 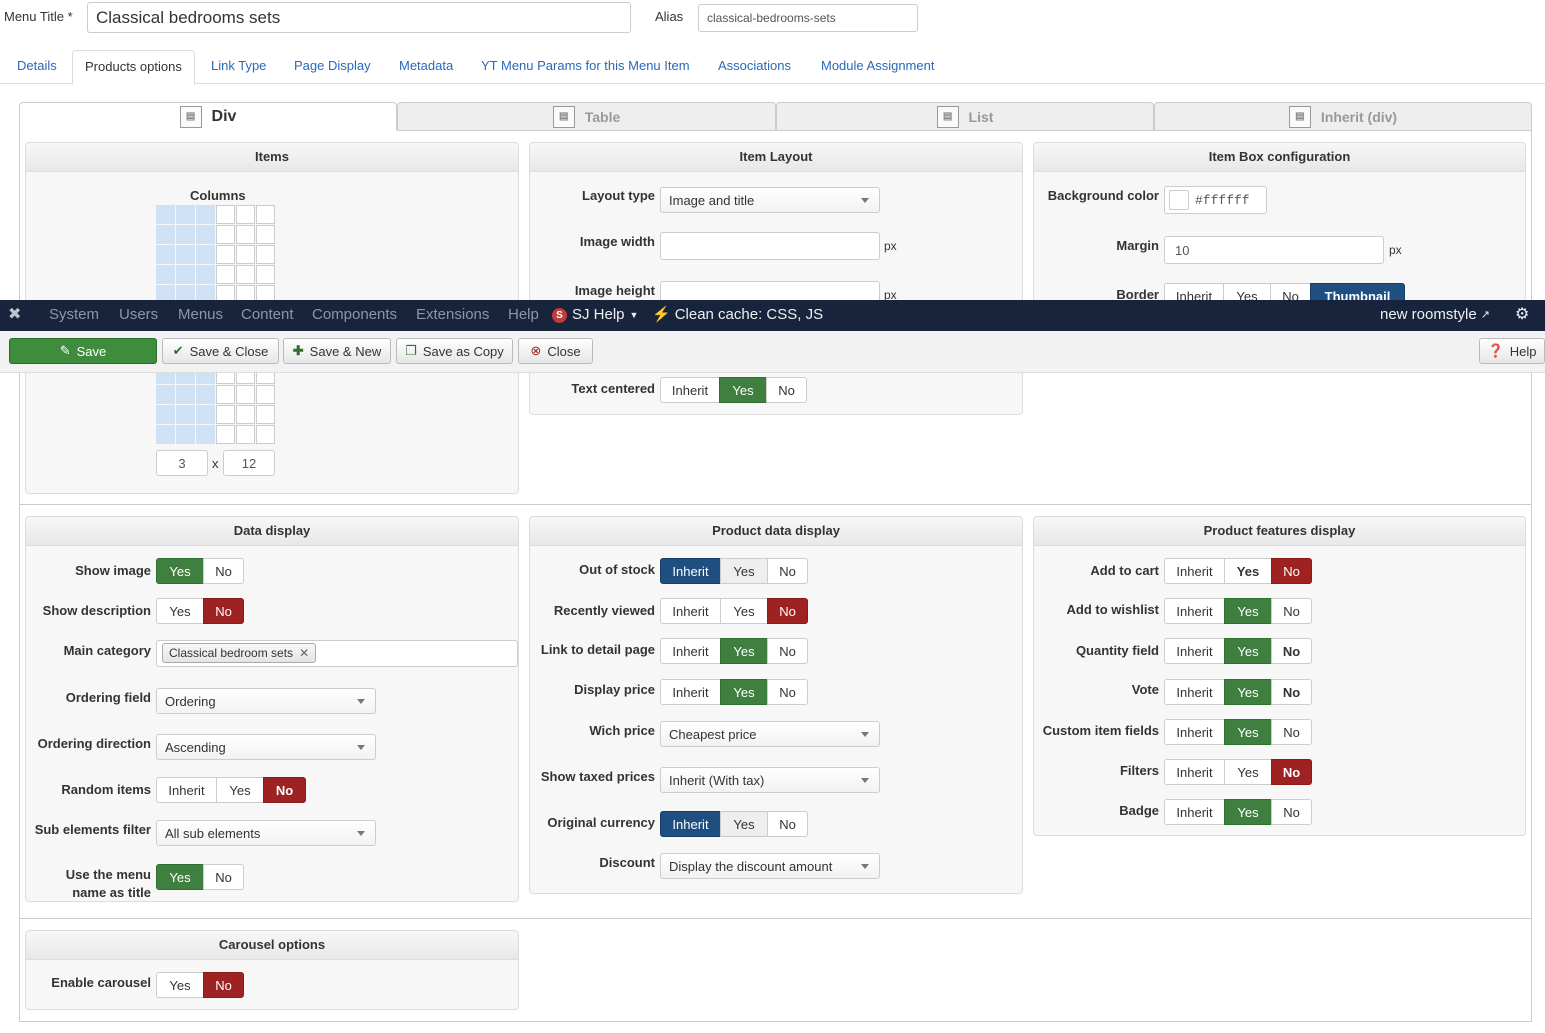 What do you see at coordinates (1194, 651) in the screenshot?
I see `quantity-field-inherit: Inherit` at bounding box center [1194, 651].